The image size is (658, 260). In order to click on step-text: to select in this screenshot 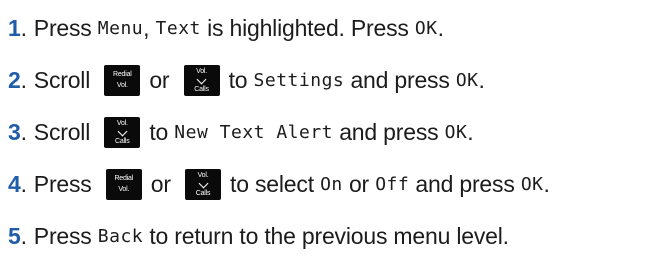, I will do `click(275, 183)`.